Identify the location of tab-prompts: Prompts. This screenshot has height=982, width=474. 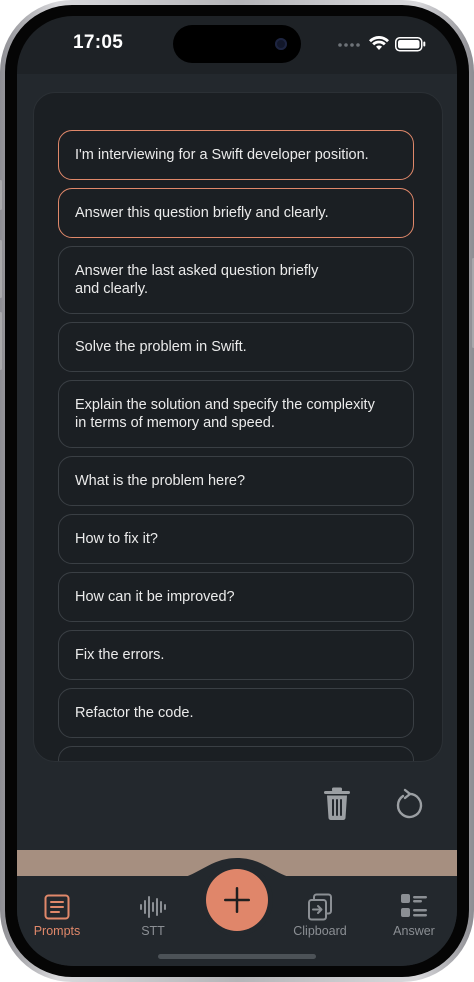
(57, 915).